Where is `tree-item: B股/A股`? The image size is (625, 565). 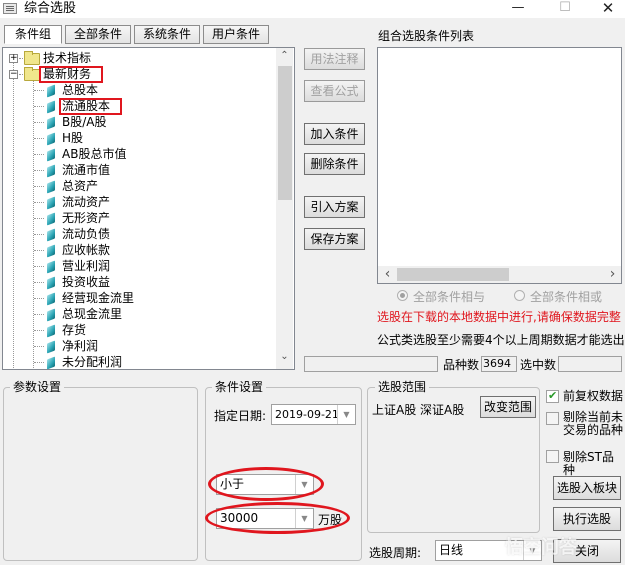 tree-item: B股/A股 is located at coordinates (138, 122).